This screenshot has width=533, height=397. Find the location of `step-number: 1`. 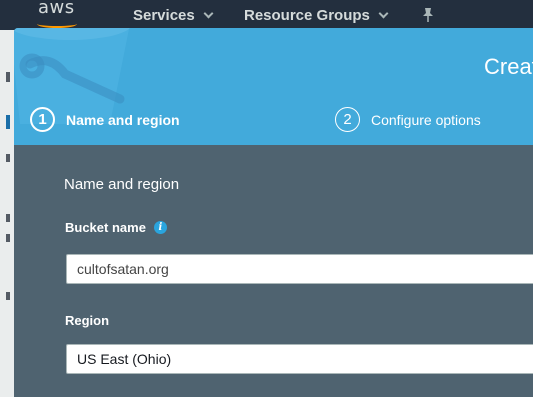

step-number: 1 is located at coordinates (42, 119).